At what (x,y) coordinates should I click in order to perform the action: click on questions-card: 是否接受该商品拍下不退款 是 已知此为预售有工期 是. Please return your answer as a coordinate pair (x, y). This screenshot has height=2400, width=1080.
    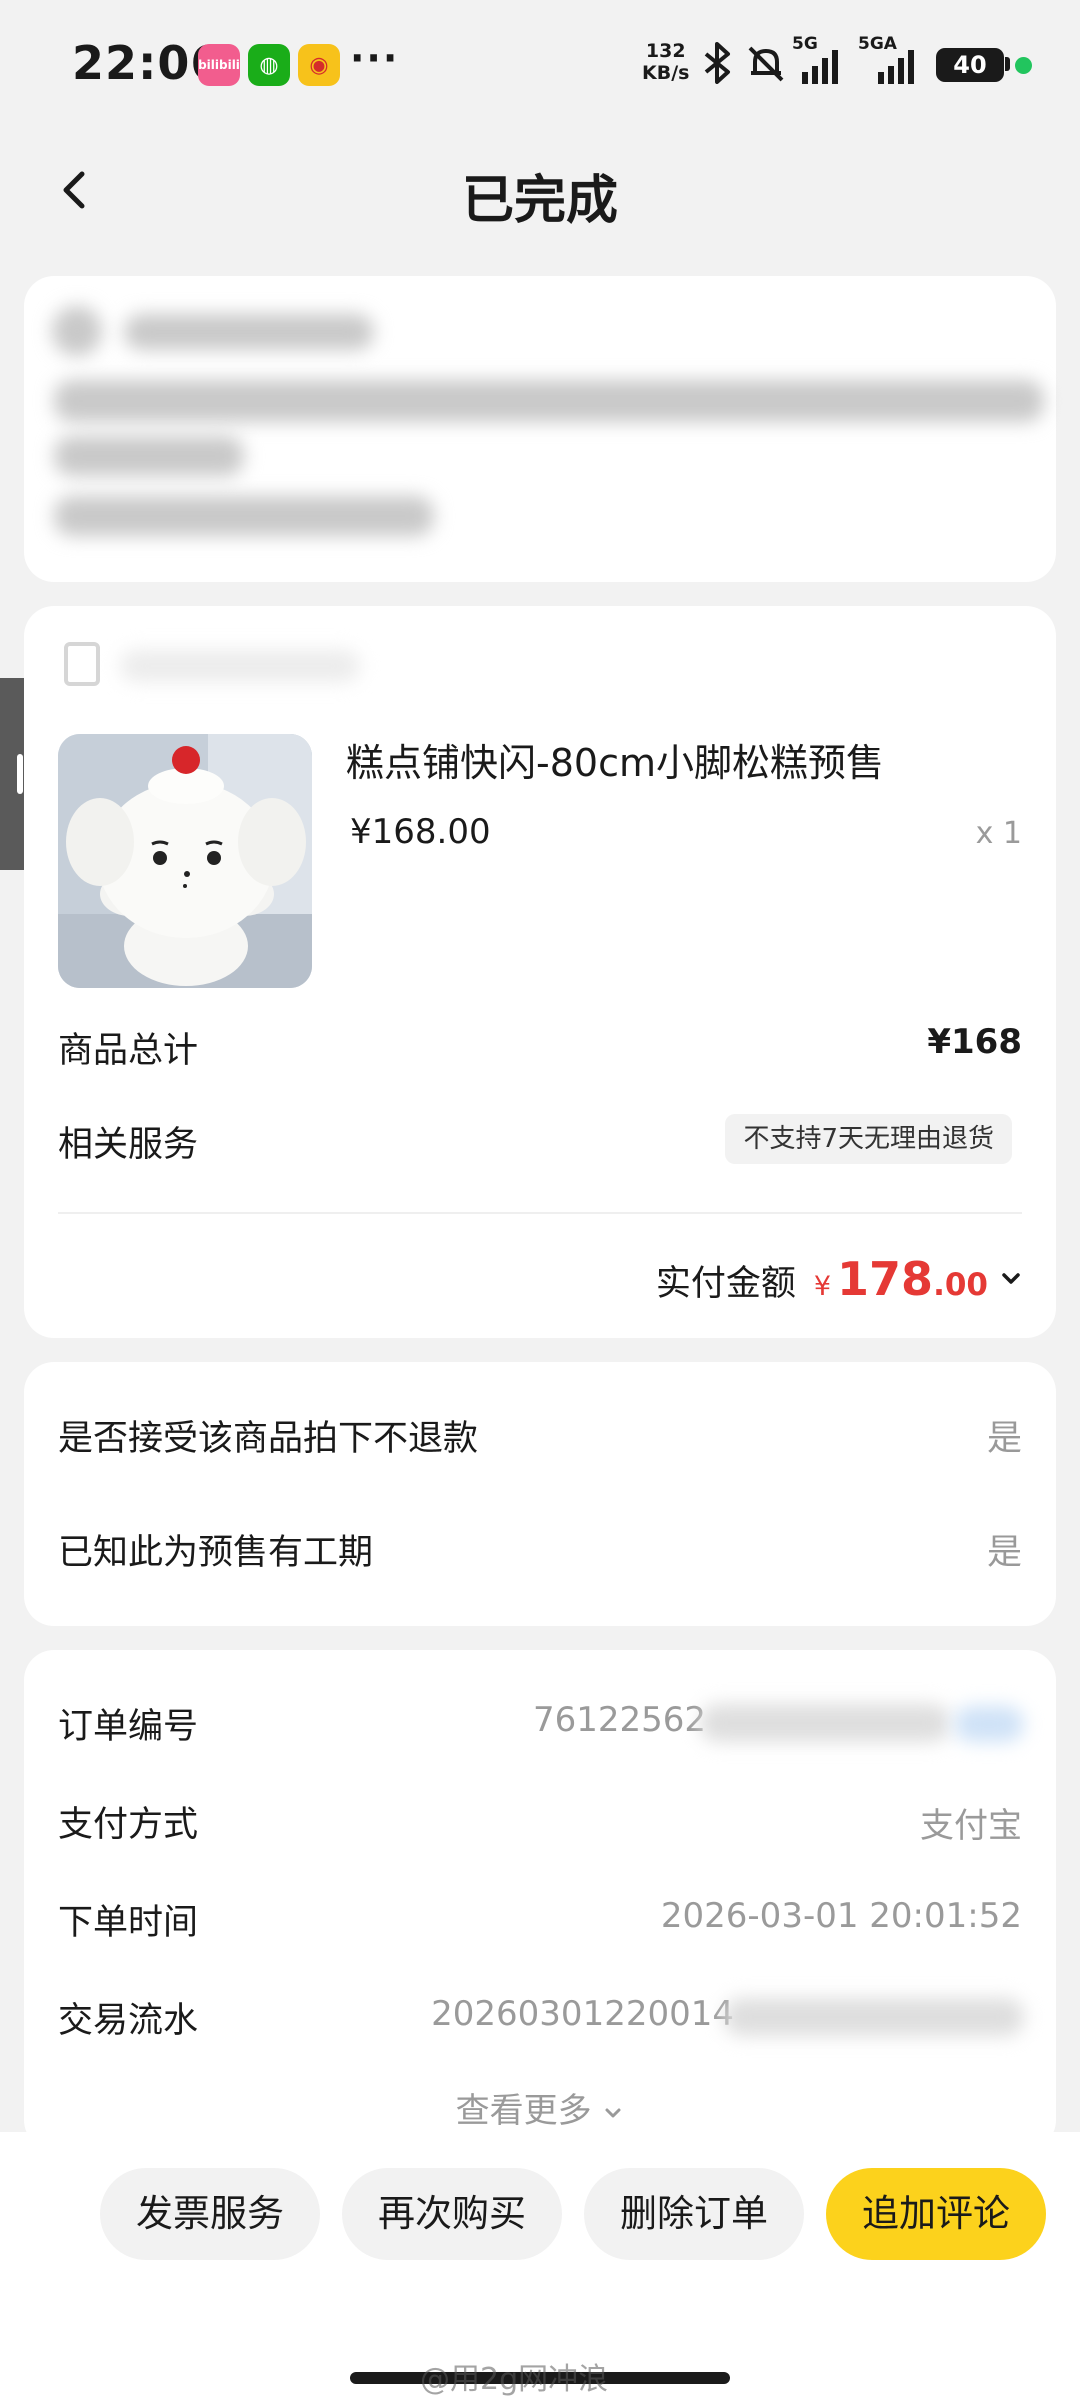
    Looking at the image, I should click on (540, 1494).